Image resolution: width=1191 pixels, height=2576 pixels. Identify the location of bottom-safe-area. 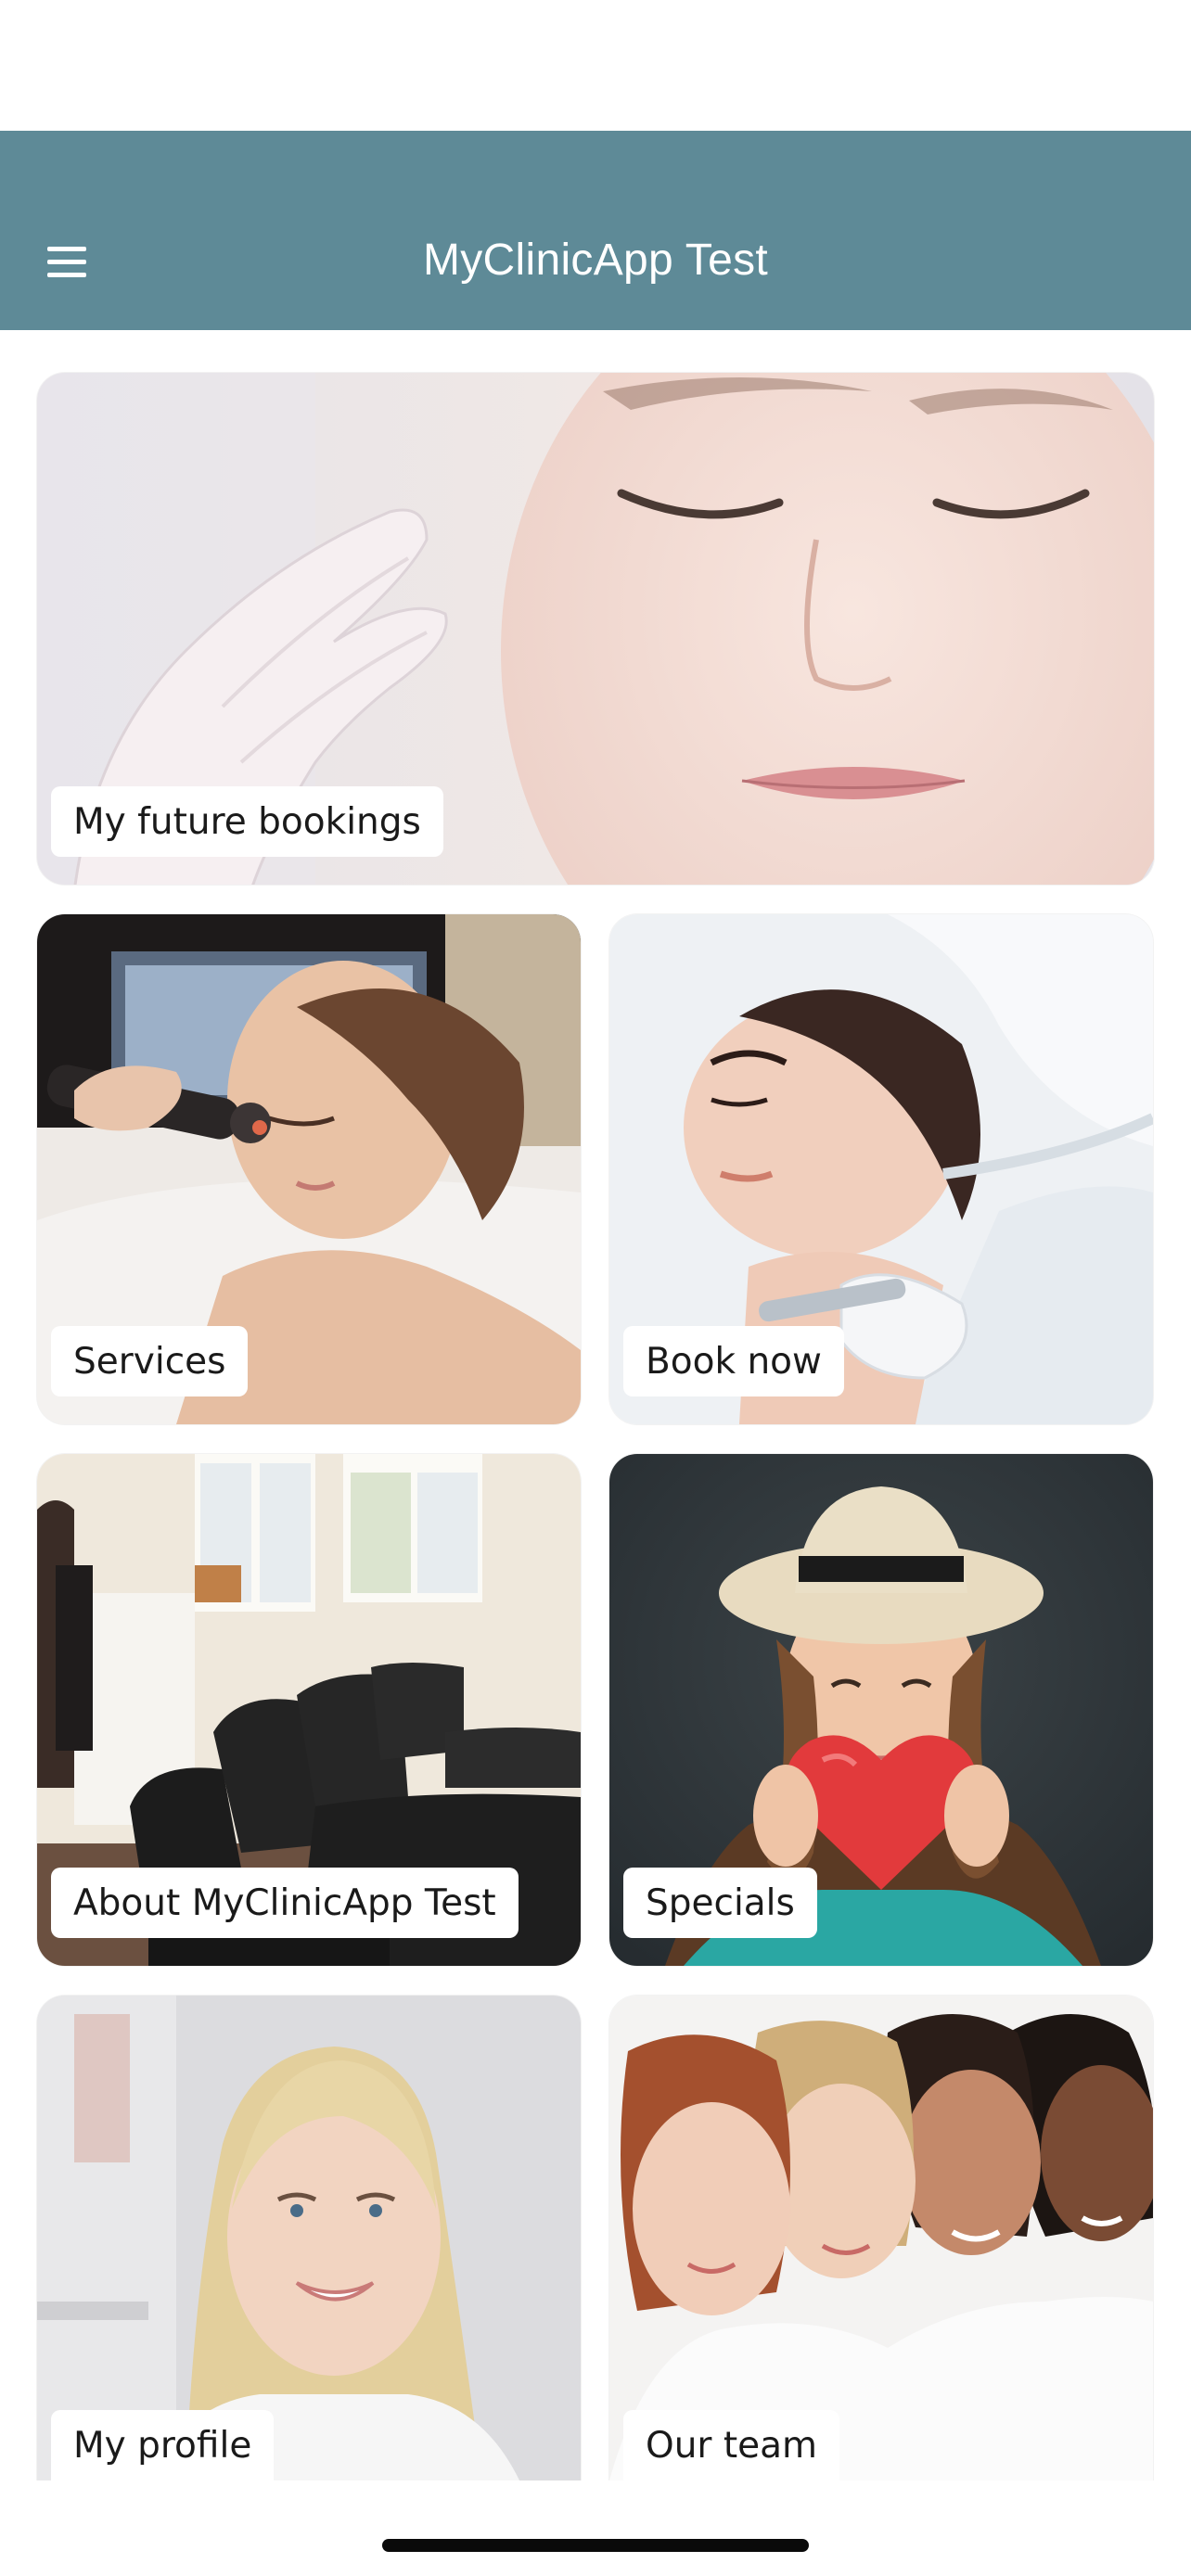
(595, 2528).